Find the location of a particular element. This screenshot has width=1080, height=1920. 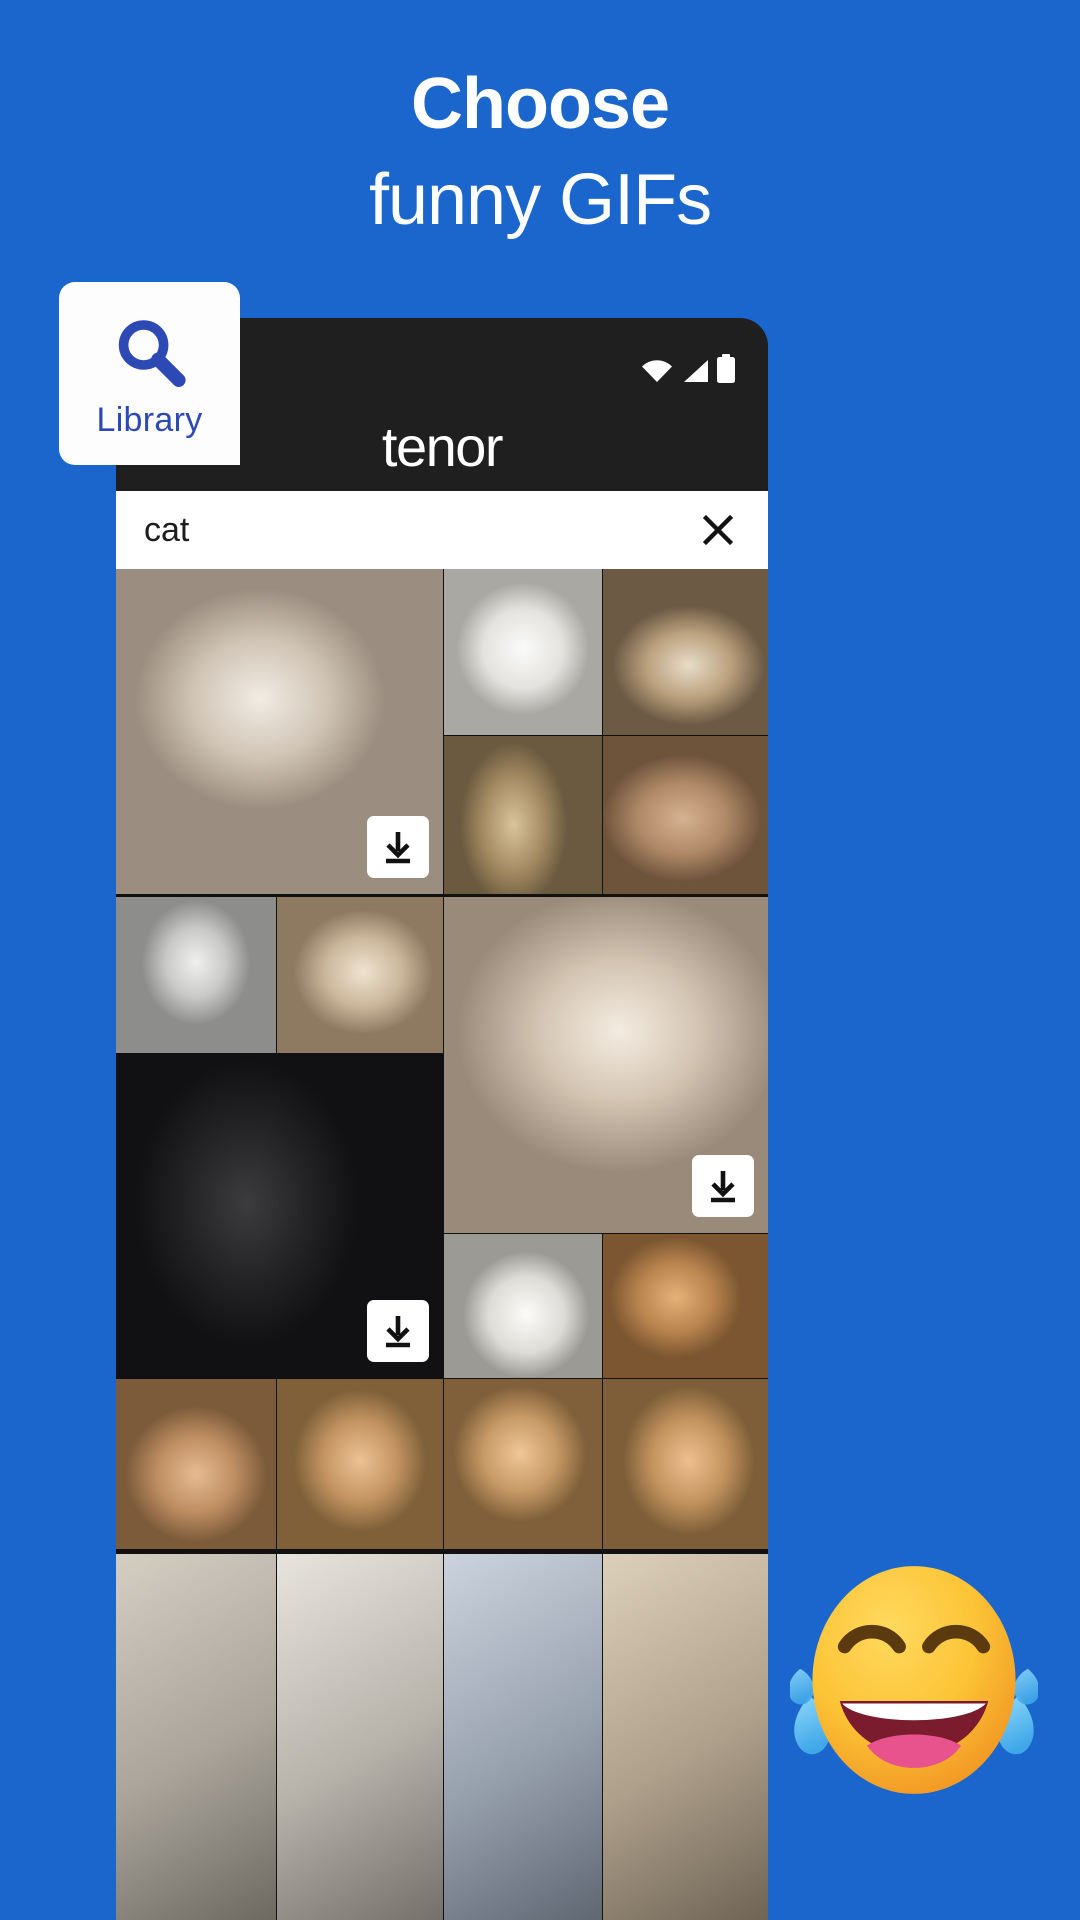

face-with-tears-of-joy-emoji is located at coordinates (914, 1680).